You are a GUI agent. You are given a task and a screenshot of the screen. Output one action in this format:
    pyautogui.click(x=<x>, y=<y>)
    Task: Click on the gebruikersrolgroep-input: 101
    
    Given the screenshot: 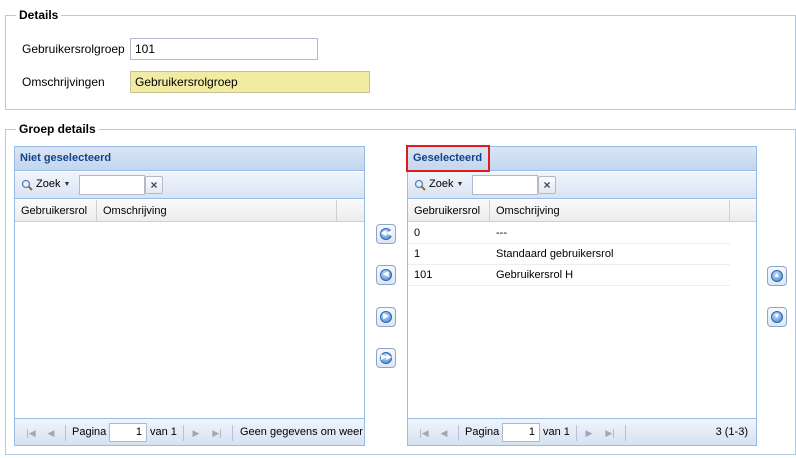 What is the action you would take?
    pyautogui.click(x=224, y=49)
    